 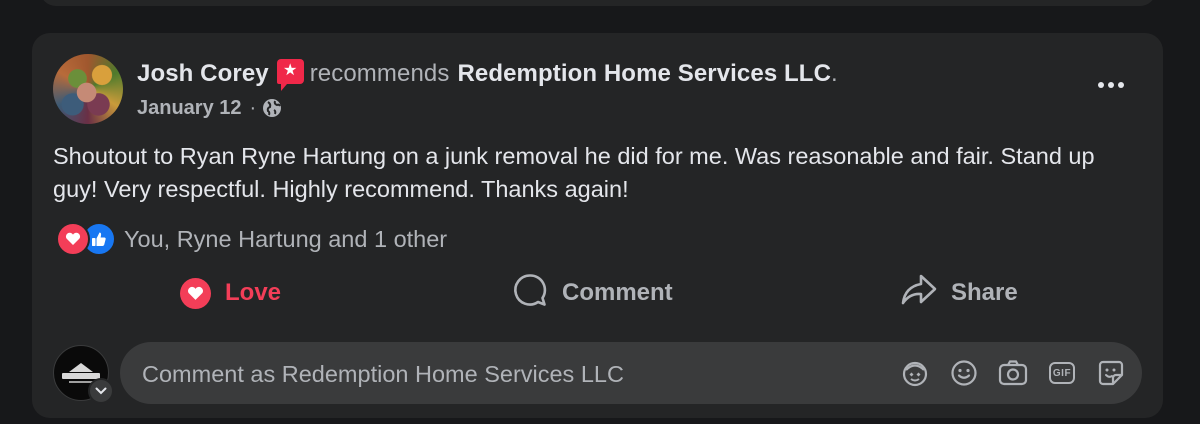 I want to click on love-reaction-icon, so click(x=73, y=239).